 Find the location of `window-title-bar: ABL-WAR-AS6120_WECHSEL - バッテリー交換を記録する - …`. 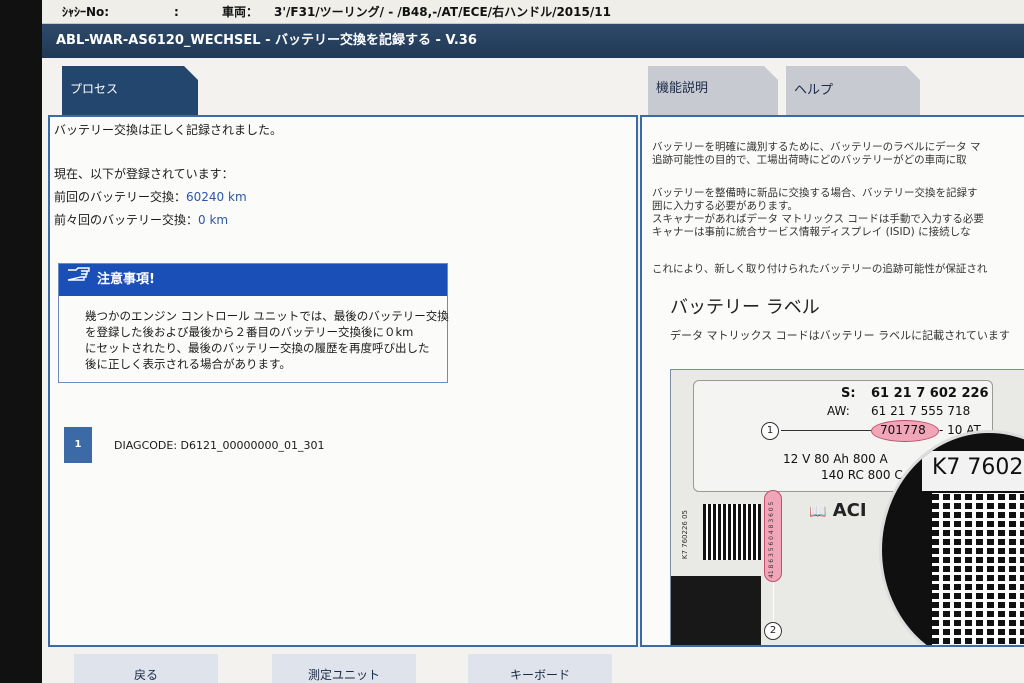

window-title-bar: ABL-WAR-AS6120_WECHSEL - バッテリー交換を記録する - … is located at coordinates (533, 41).